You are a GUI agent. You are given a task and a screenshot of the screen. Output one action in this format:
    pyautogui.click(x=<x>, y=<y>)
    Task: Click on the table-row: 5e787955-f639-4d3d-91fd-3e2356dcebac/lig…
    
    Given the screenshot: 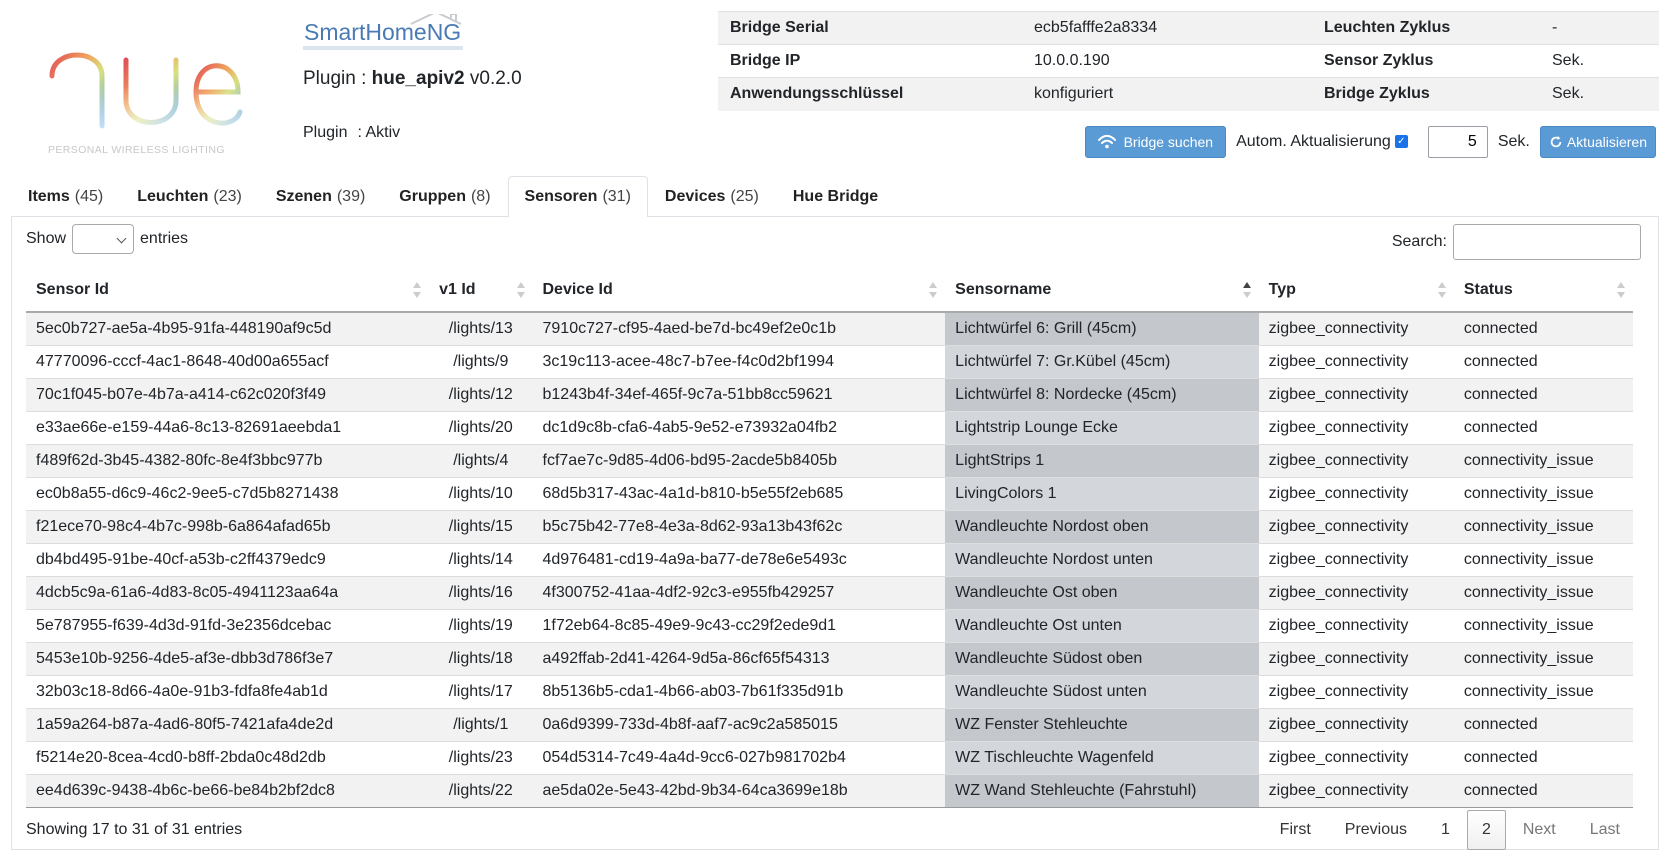 What is the action you would take?
    pyautogui.click(x=829, y=625)
    